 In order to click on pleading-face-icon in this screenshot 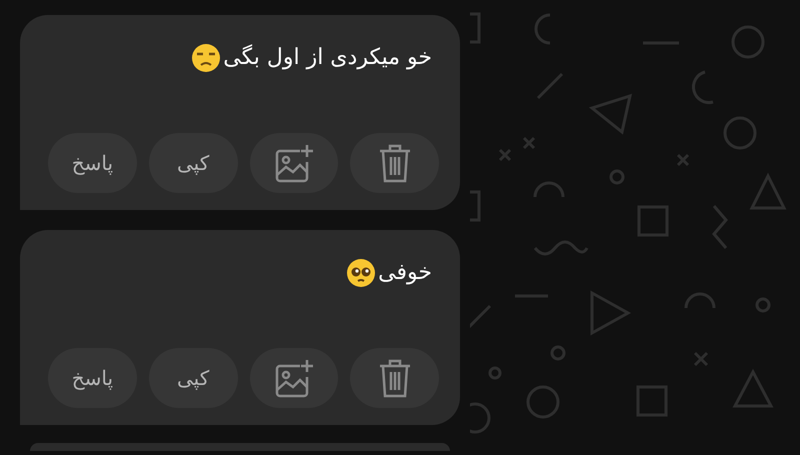, I will do `click(361, 273)`.